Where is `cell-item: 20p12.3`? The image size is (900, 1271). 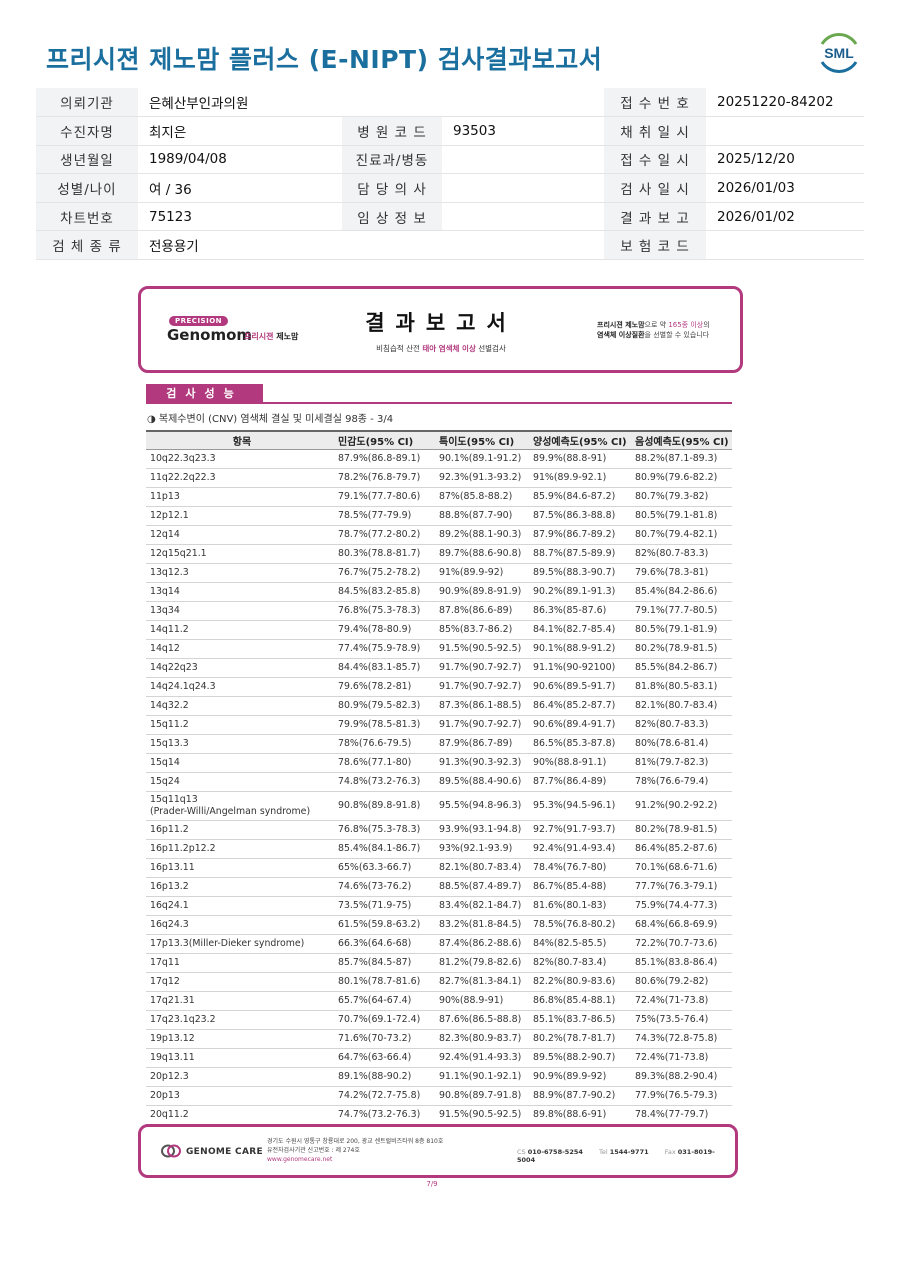 cell-item: 20p12.3 is located at coordinates (240, 1077).